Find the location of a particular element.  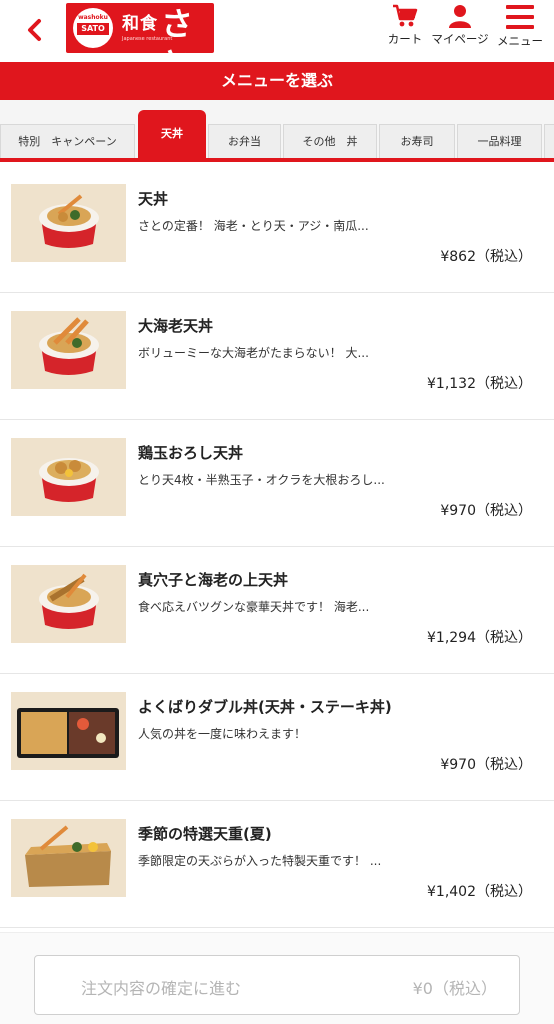

logo-emblem: washoku SATO is located at coordinates (93, 28).